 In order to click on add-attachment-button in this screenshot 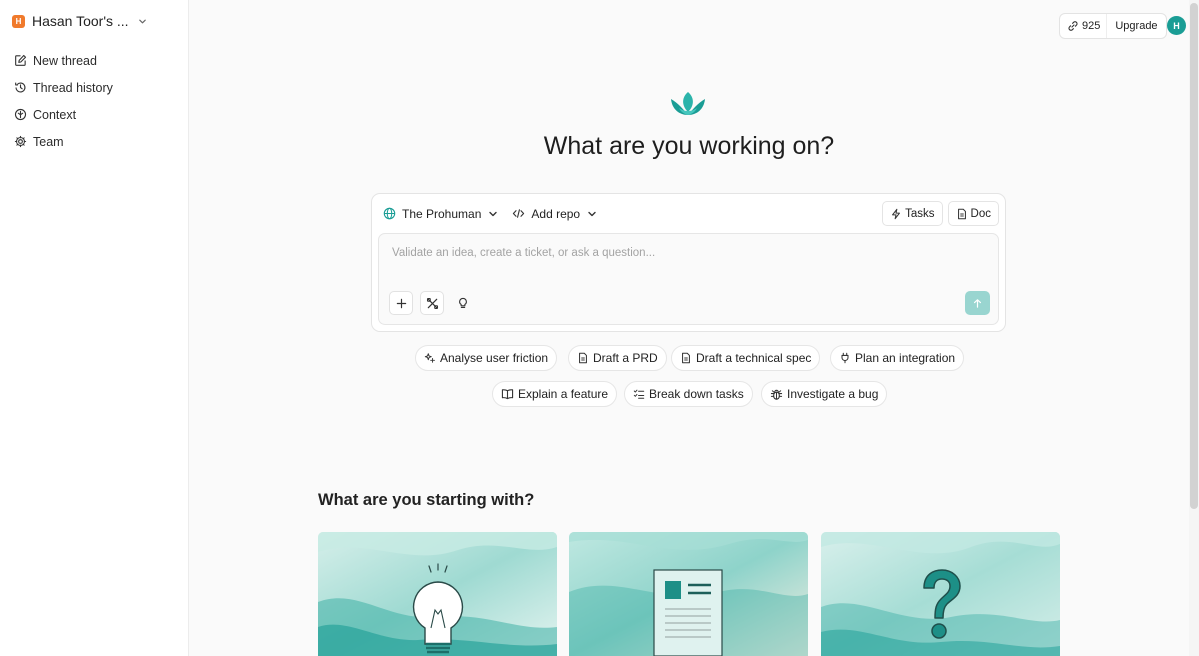, I will do `click(401, 303)`.